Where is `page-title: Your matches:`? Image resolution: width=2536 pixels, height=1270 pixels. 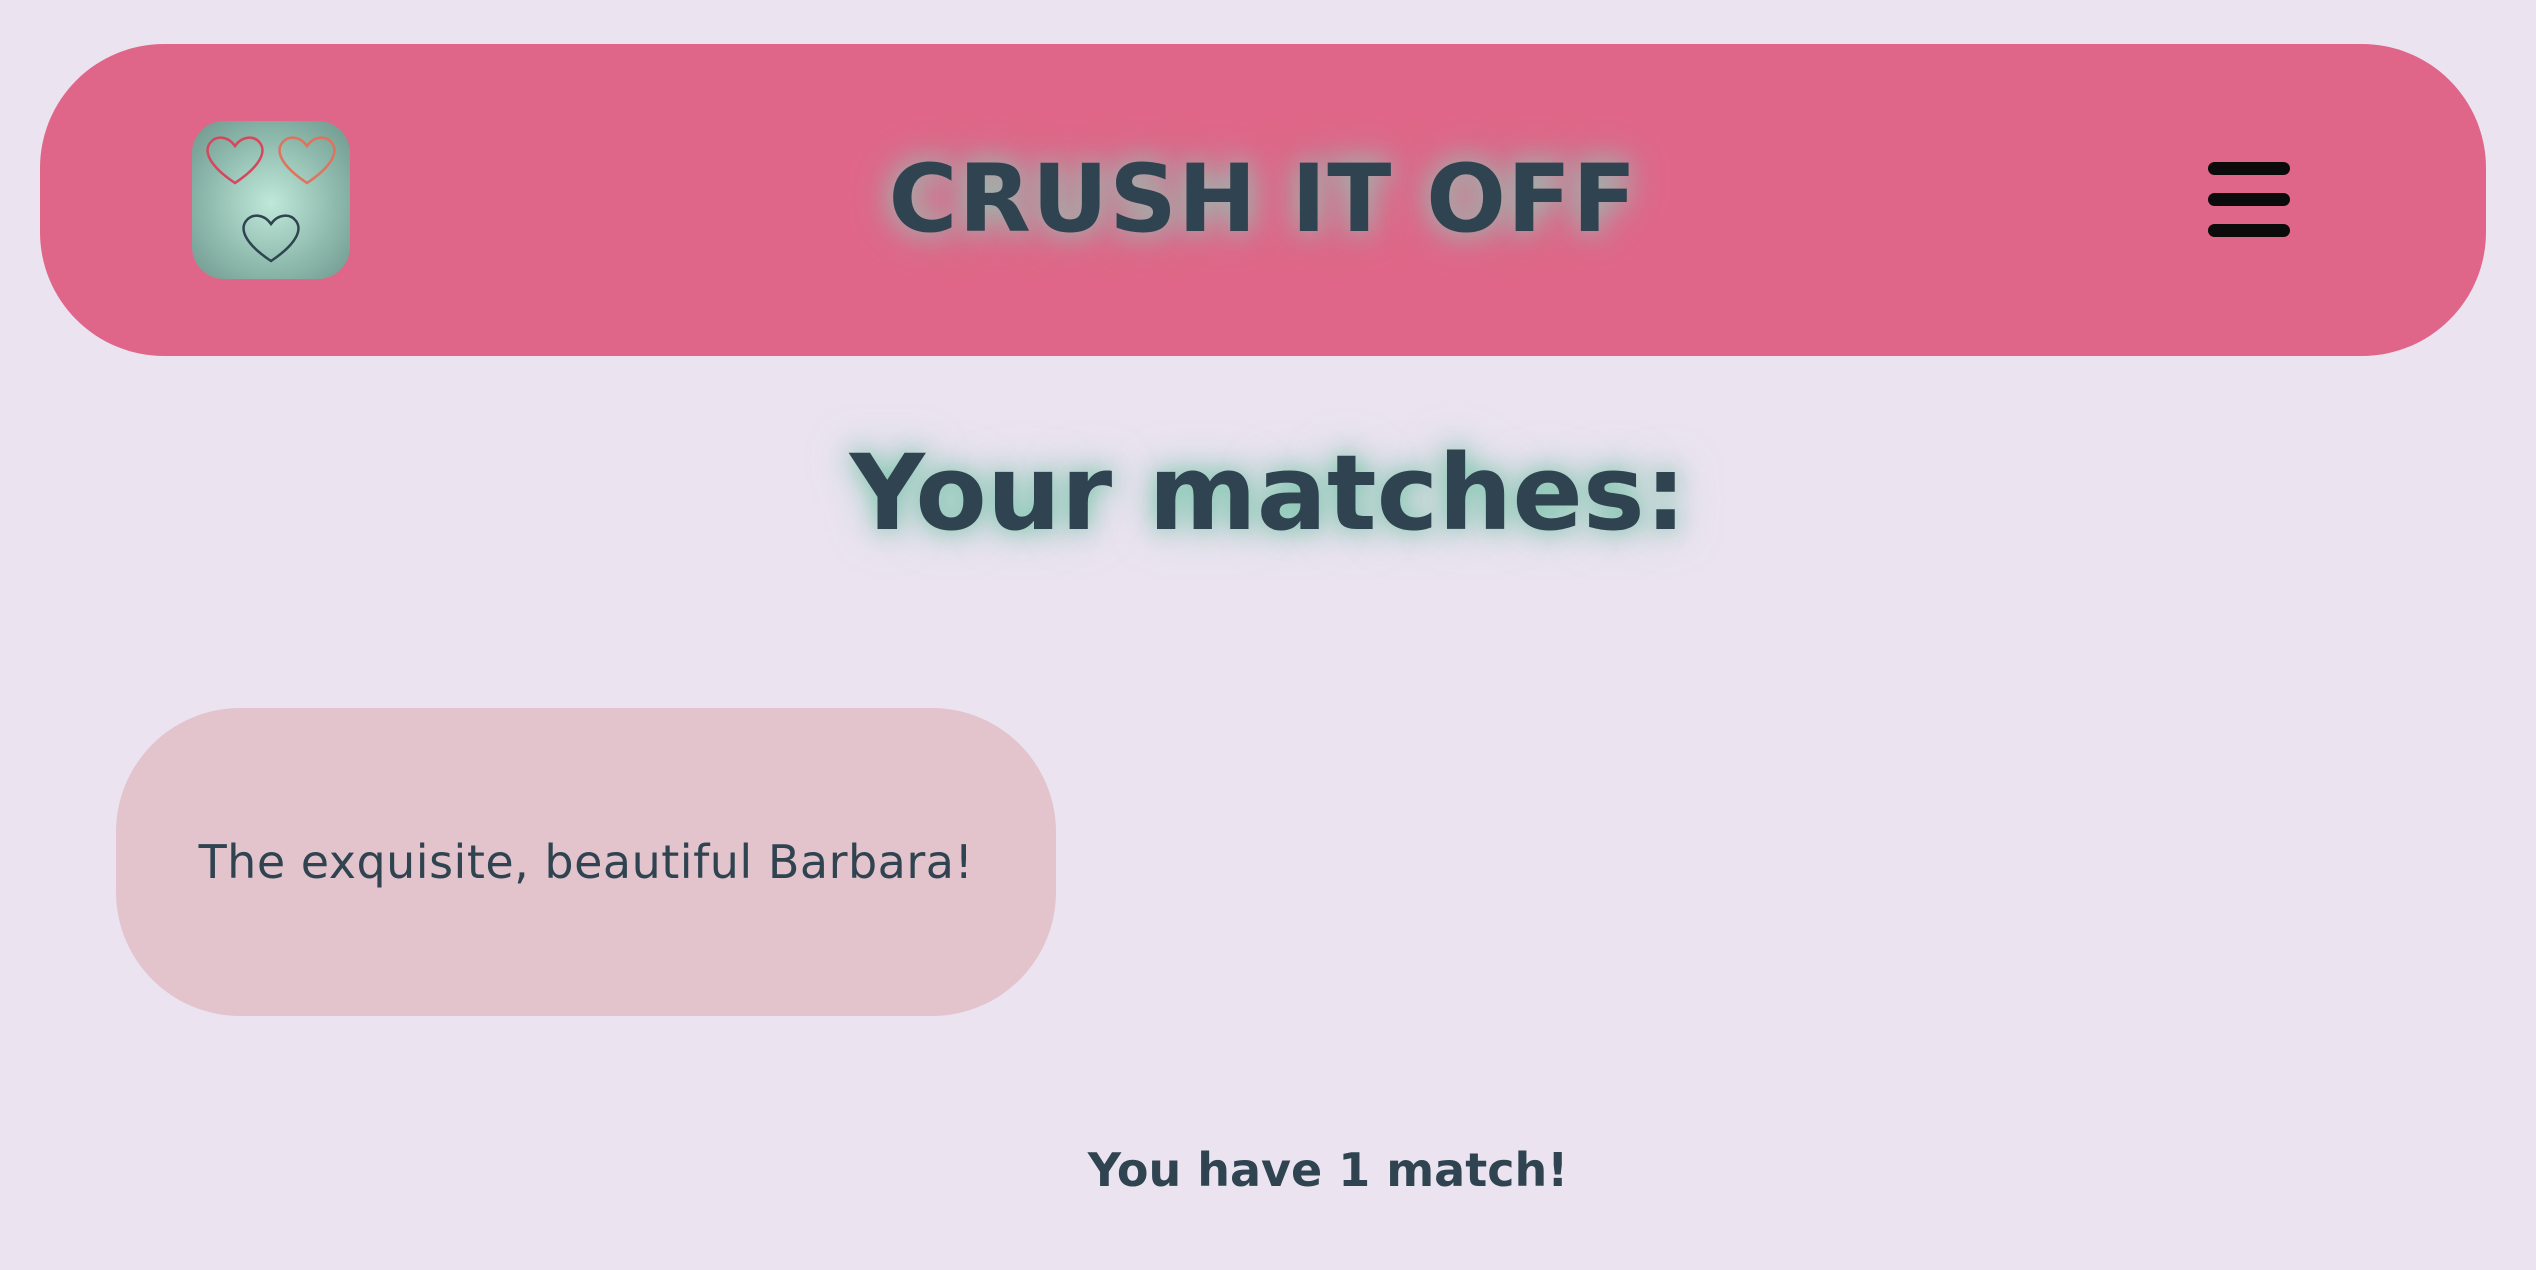 page-title: Your matches: is located at coordinates (1268, 493).